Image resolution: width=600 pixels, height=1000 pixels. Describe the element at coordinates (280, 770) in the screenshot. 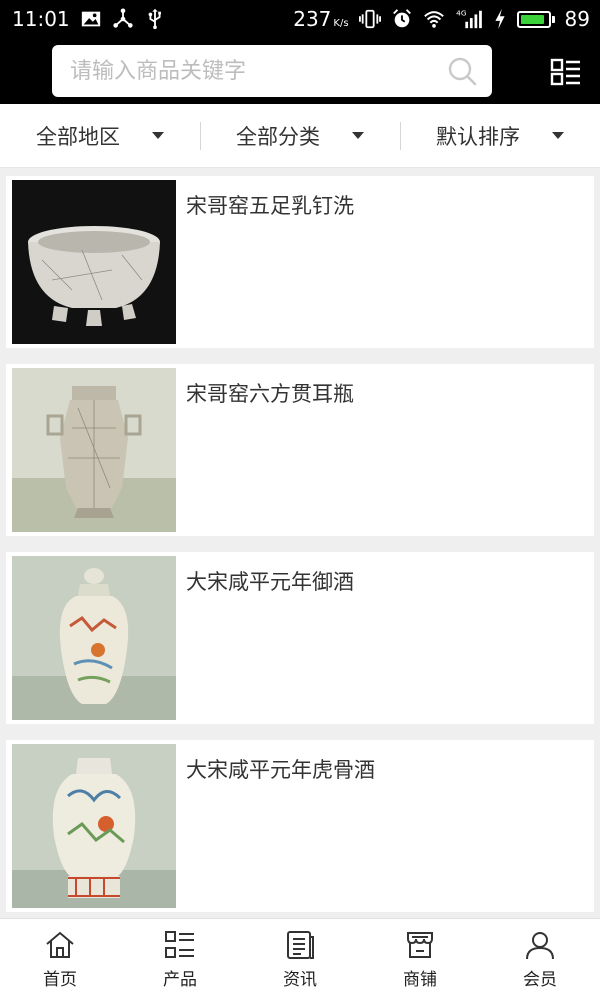

I see `product-title: 大宋咸平元年虎骨酒` at that location.